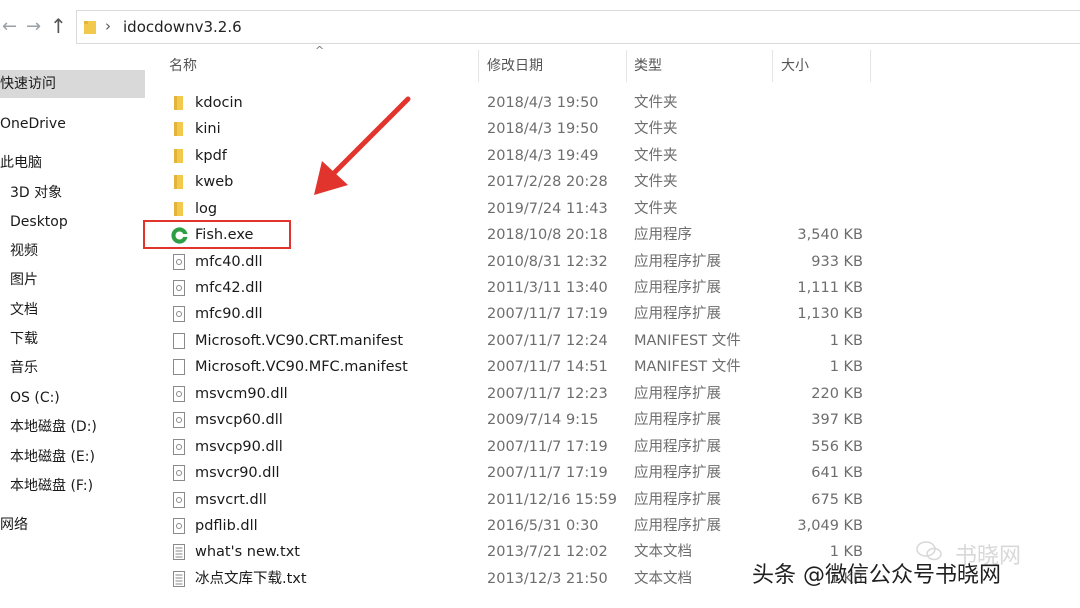  I want to click on list-item: kpdf 2018/4/3 19:49 文件夹, so click(525, 156).